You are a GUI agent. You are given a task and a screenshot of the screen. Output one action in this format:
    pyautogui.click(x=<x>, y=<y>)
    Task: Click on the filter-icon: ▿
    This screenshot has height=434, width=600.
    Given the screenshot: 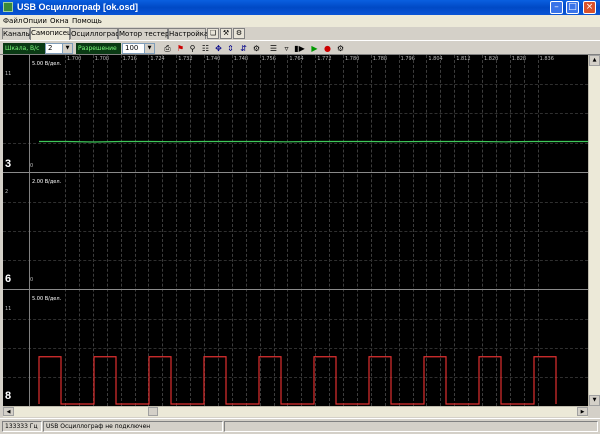 What is the action you would take?
    pyautogui.click(x=286, y=48)
    